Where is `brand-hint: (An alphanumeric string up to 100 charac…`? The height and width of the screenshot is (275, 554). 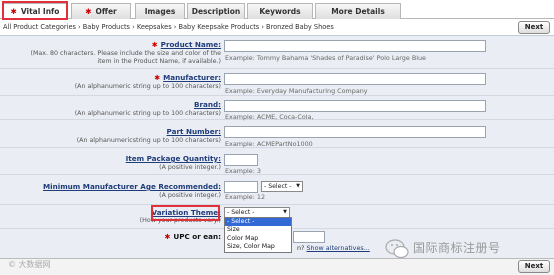
brand-hint: (An alphanumeric string up to 100 charac… is located at coordinates (147, 113).